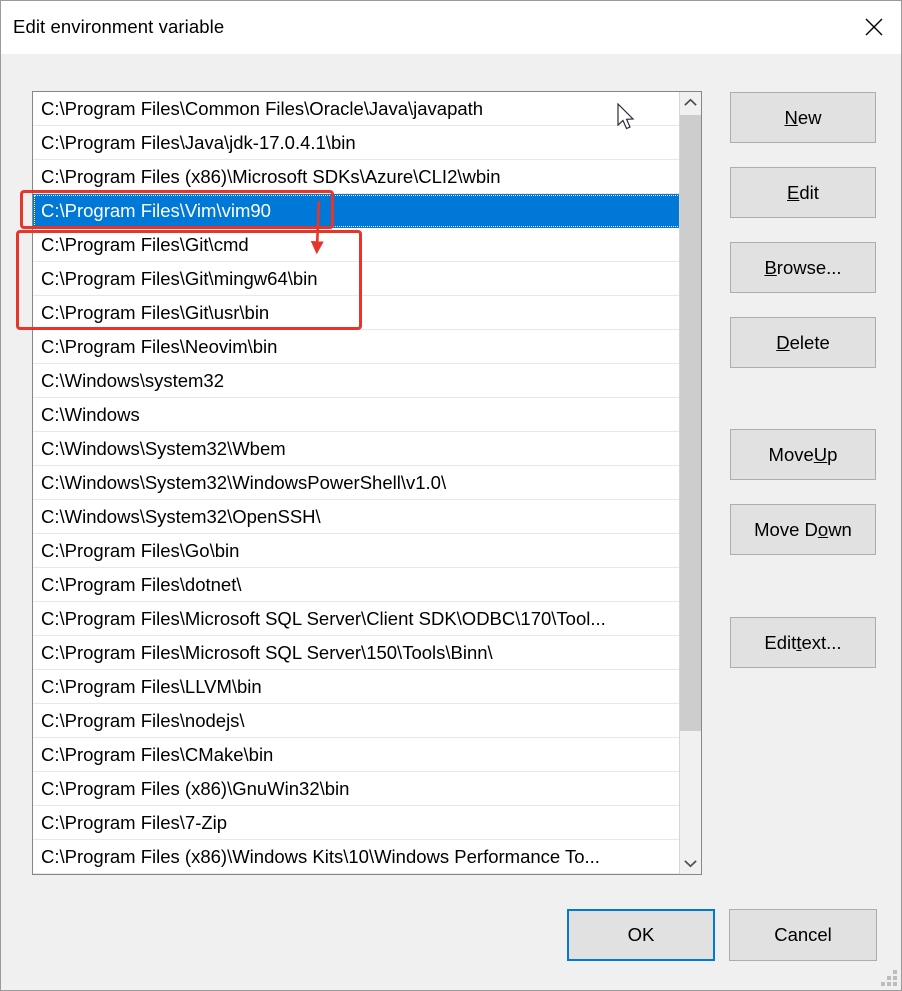 This screenshot has height=991, width=902. What do you see at coordinates (357, 551) in the screenshot?
I see `path-list-item: C:\Program Files\Go\bin` at bounding box center [357, 551].